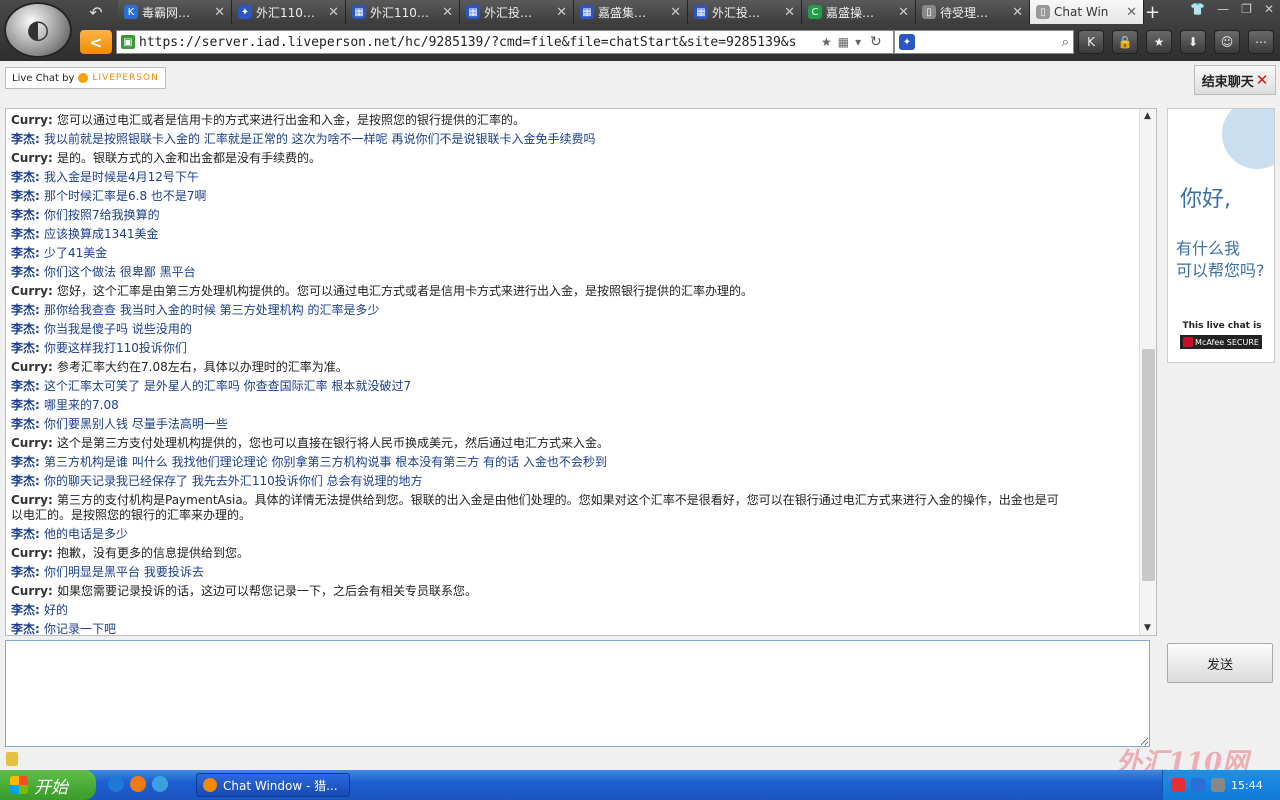 The image size is (1280, 800). What do you see at coordinates (1091, 42) in the screenshot?
I see `kingsoft-icon: K` at bounding box center [1091, 42].